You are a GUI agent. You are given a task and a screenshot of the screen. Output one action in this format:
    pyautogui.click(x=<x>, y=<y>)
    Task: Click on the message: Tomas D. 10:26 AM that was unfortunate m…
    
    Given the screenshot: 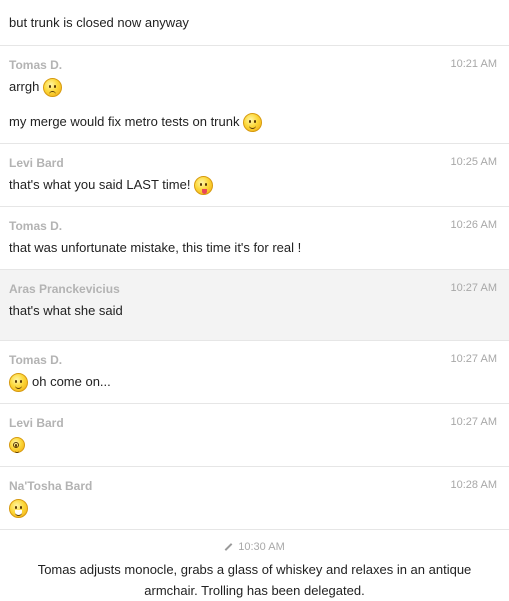 What is the action you would take?
    pyautogui.click(x=254, y=238)
    